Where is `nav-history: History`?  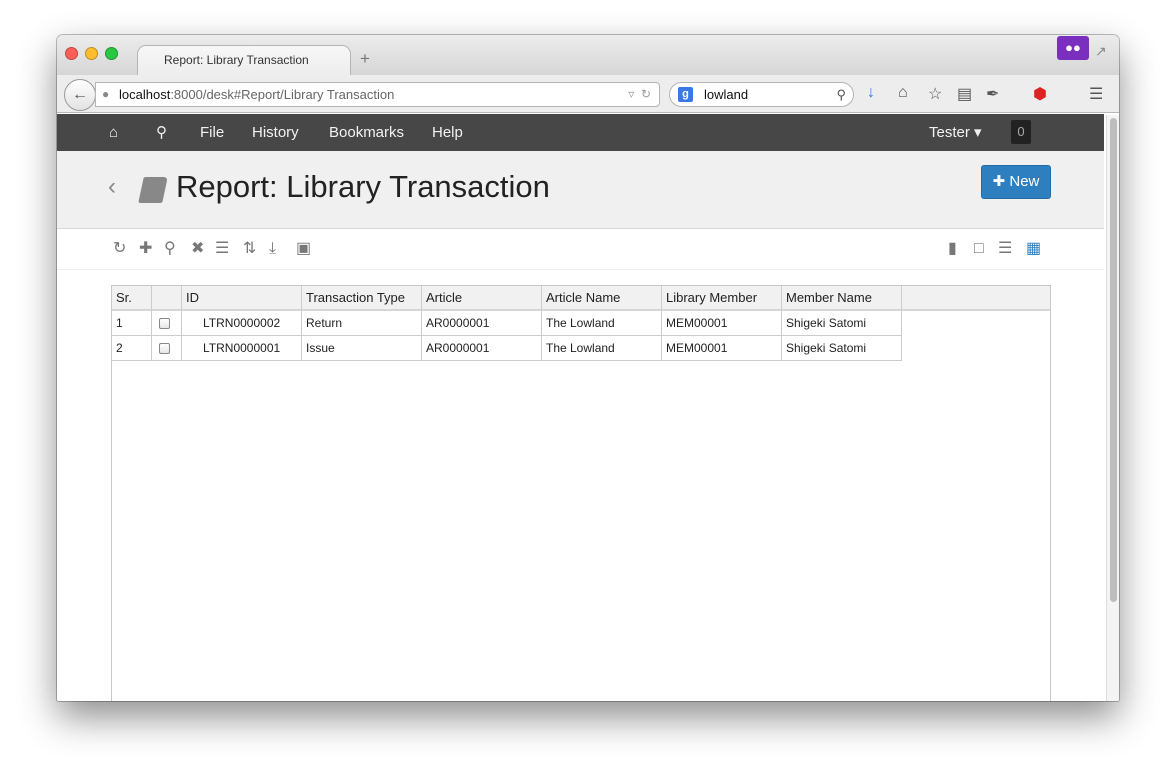
nav-history: History is located at coordinates (275, 132).